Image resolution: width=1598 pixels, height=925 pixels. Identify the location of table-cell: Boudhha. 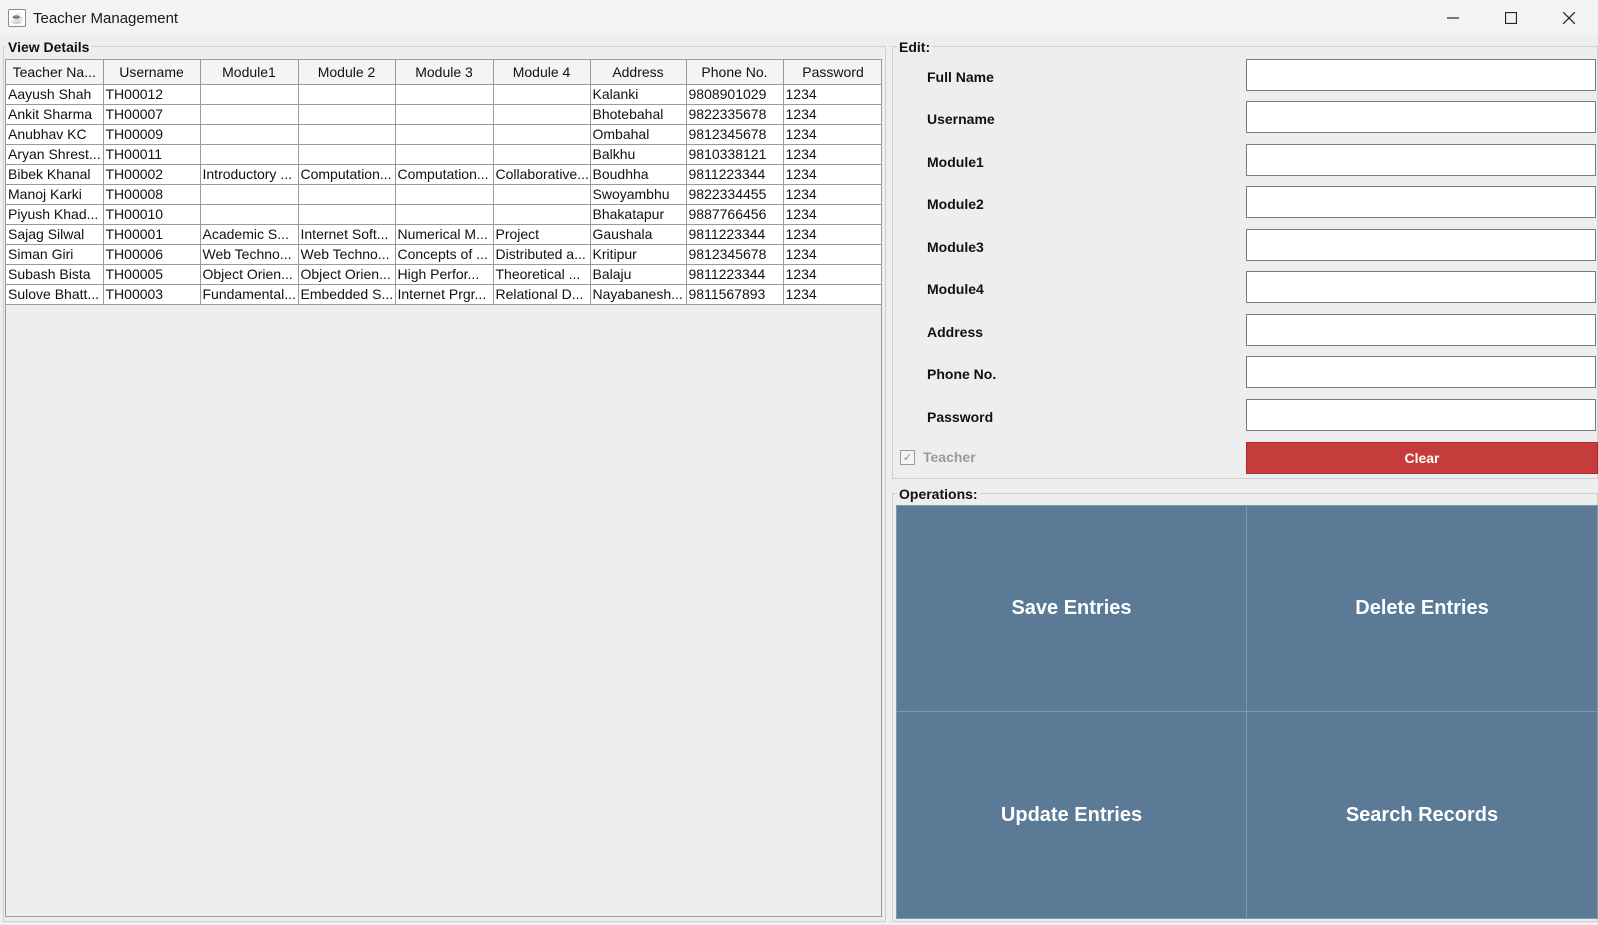
(638, 174).